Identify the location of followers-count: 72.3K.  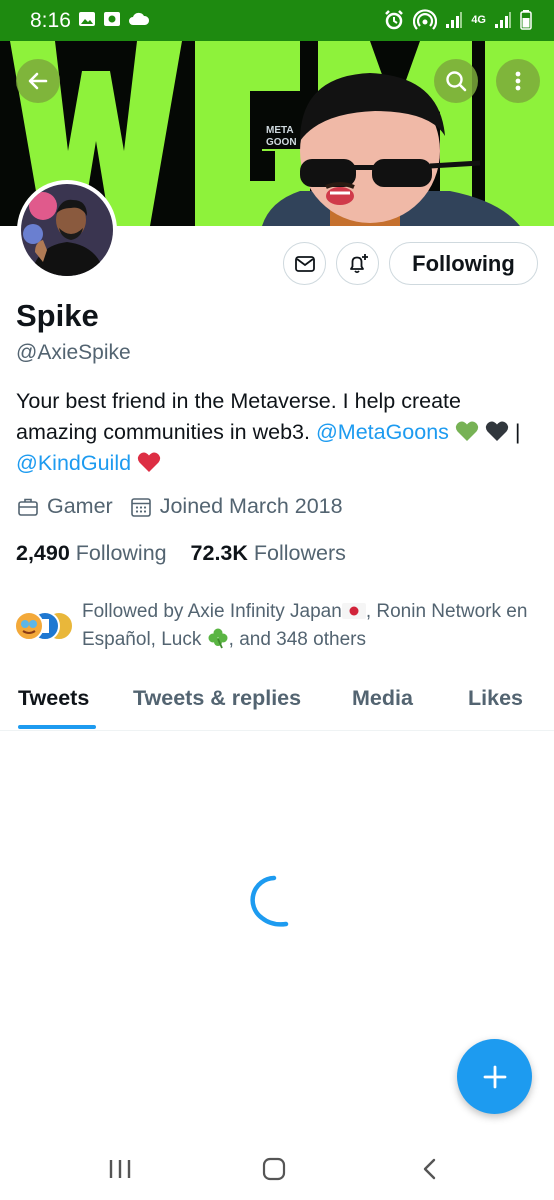
(219, 553).